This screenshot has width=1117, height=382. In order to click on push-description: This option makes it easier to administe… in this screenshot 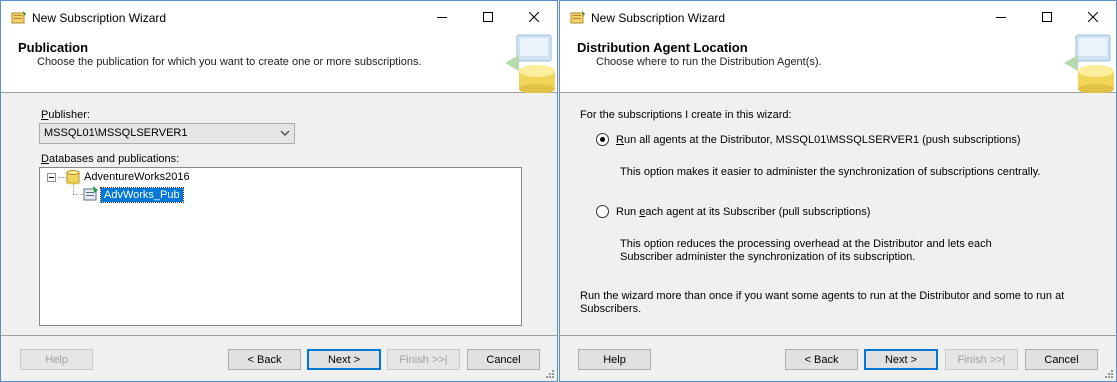, I will do `click(830, 172)`.